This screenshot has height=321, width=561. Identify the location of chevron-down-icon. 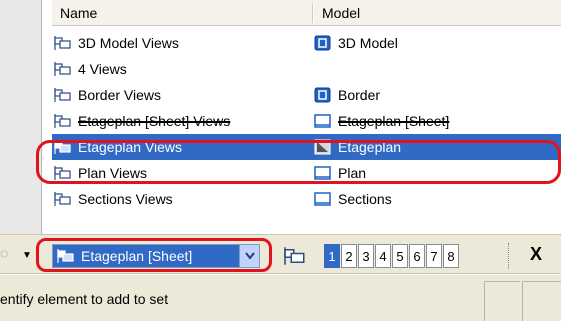
(249, 256).